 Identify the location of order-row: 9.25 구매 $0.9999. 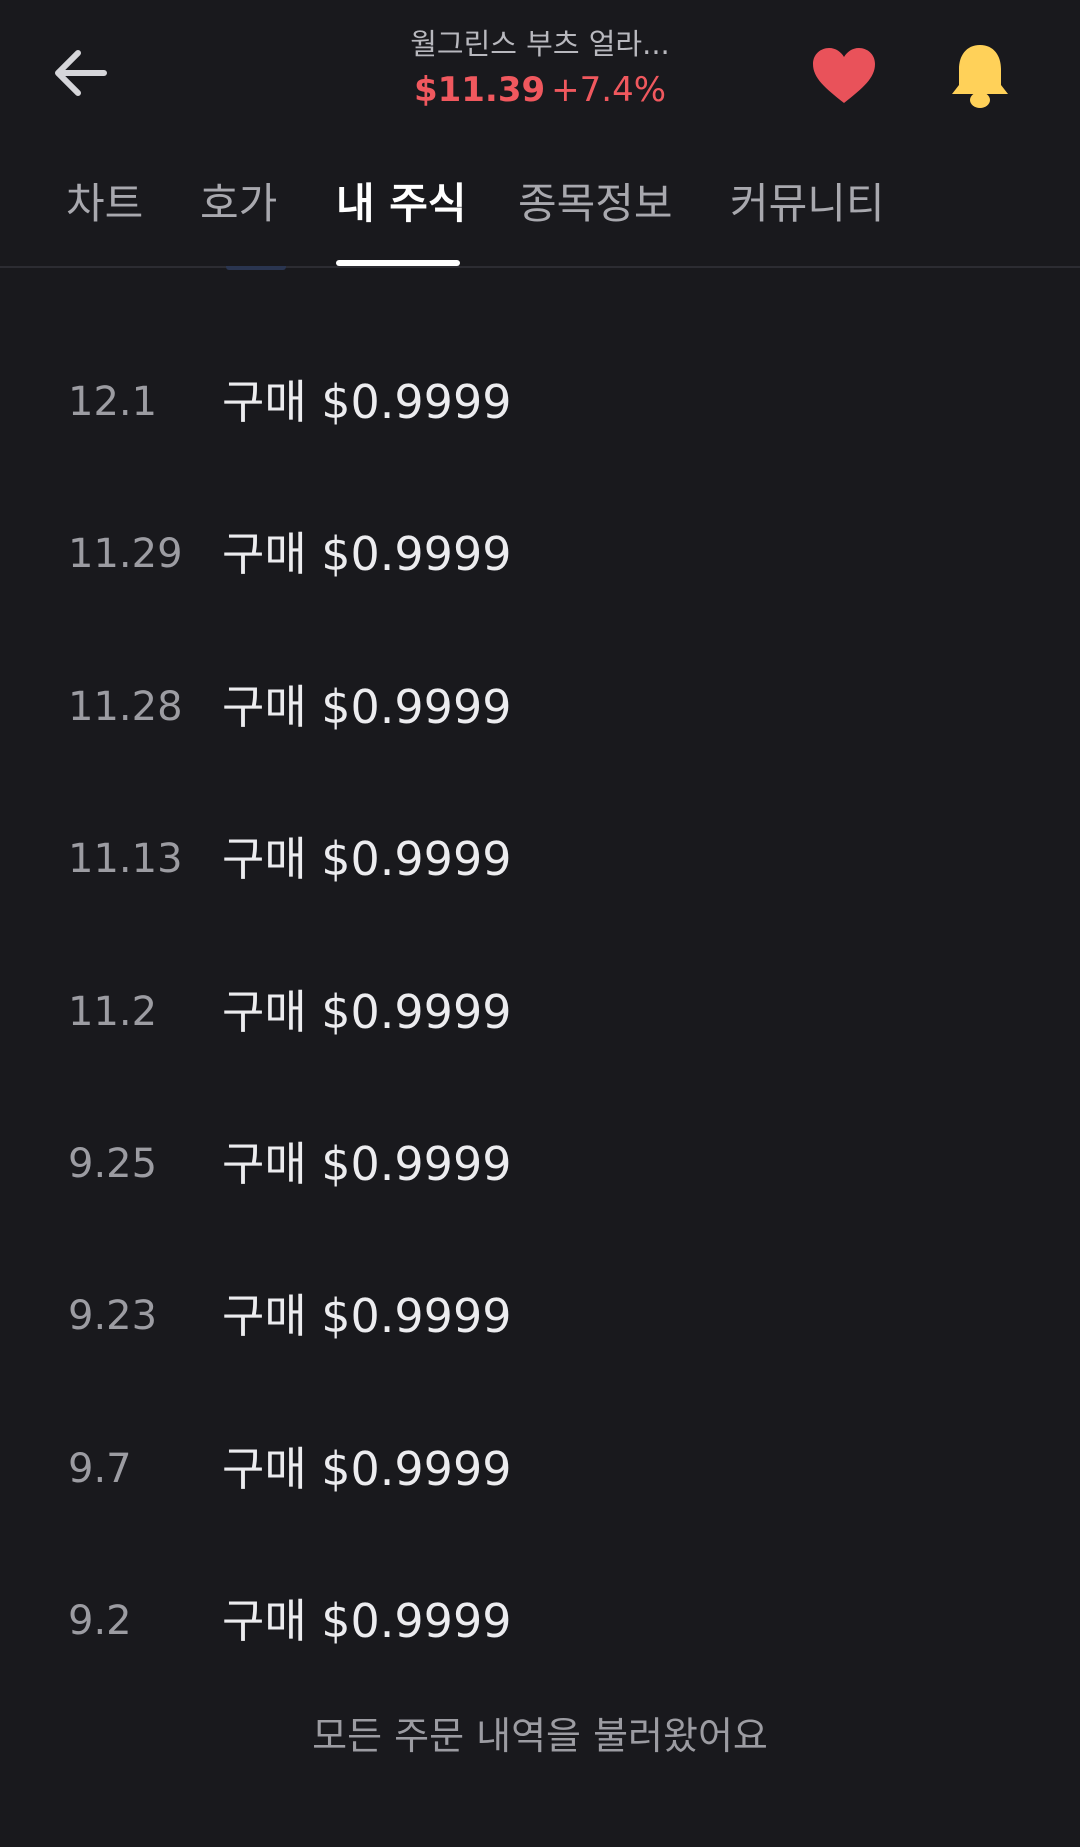
(540, 1164).